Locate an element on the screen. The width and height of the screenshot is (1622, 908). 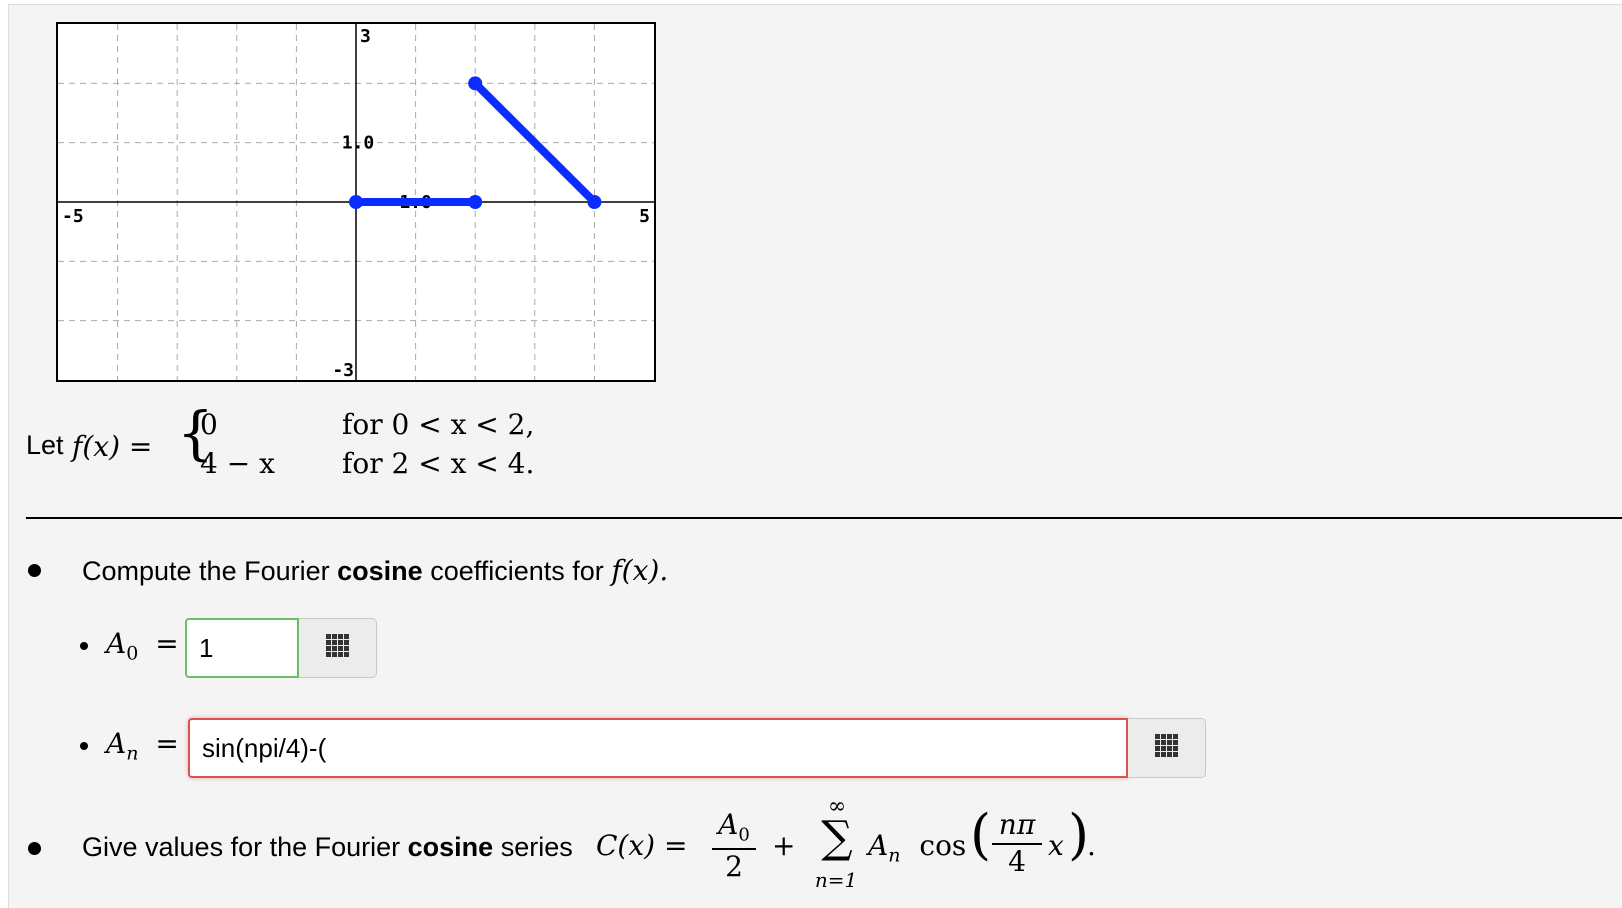
tick-label-y-top: 3 is located at coordinates (365, 36).